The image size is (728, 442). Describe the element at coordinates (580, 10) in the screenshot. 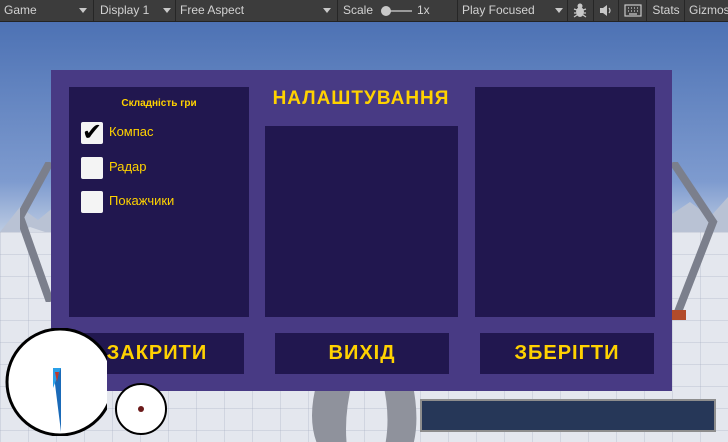

I see `bug-icon` at that location.